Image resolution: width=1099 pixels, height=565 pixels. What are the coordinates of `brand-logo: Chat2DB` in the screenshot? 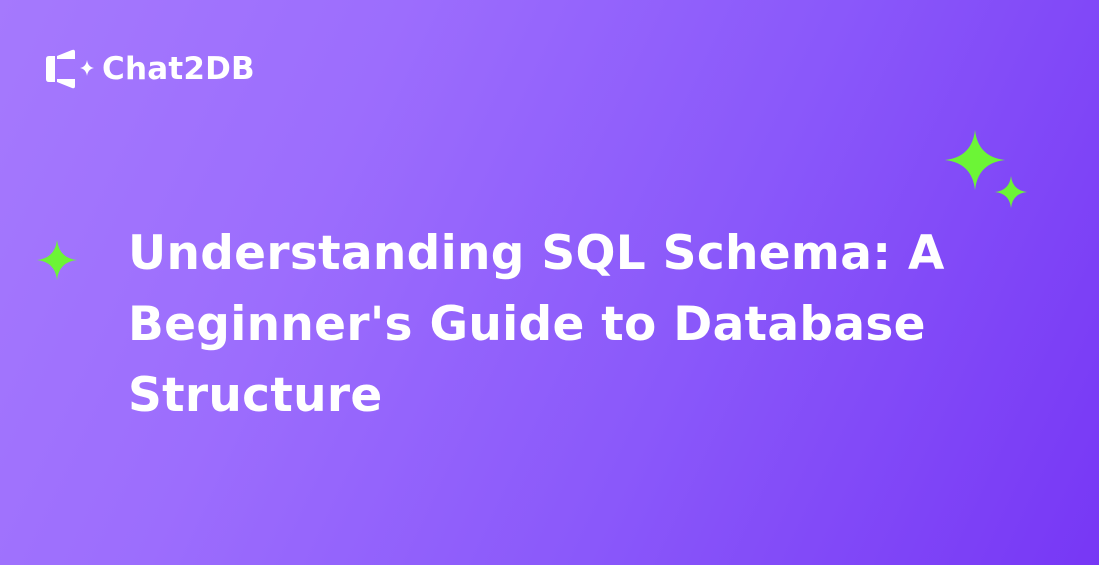 It's located at (148, 69).